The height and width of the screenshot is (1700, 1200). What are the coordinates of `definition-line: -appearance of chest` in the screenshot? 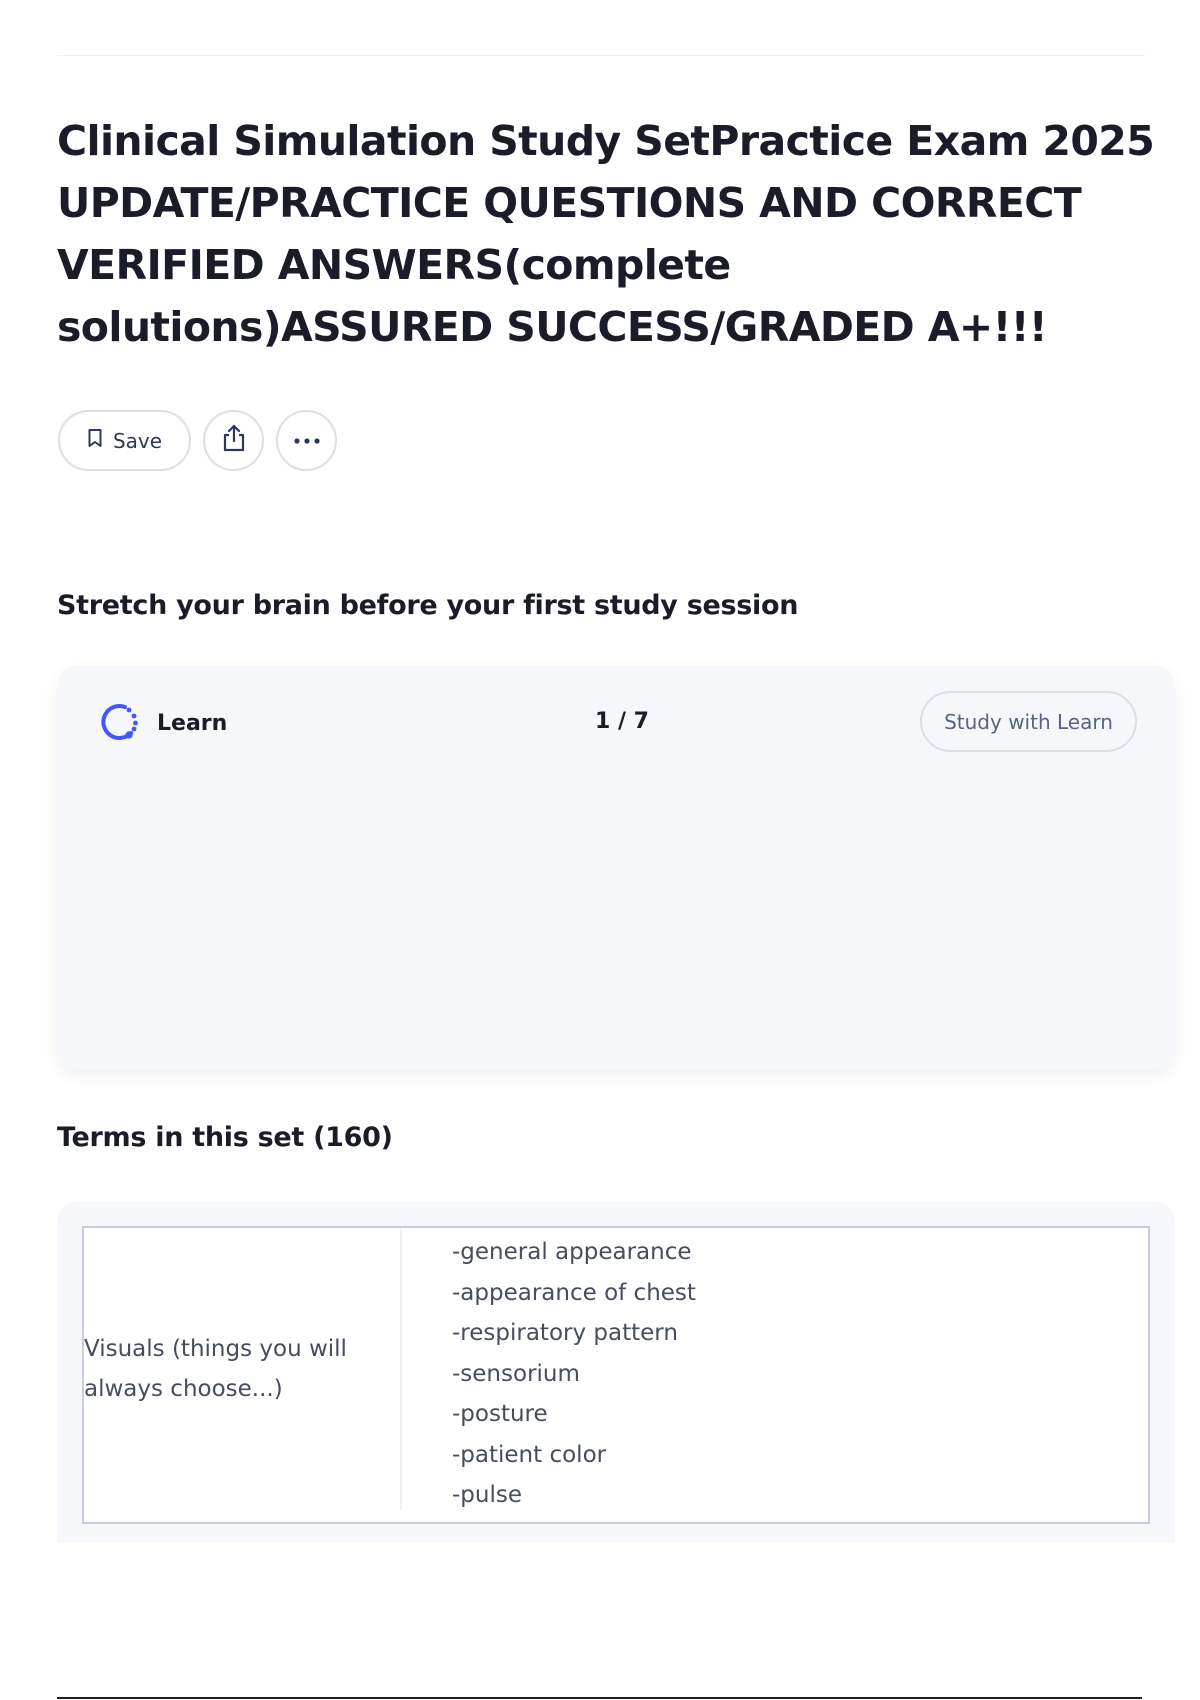 It's located at (574, 1292).